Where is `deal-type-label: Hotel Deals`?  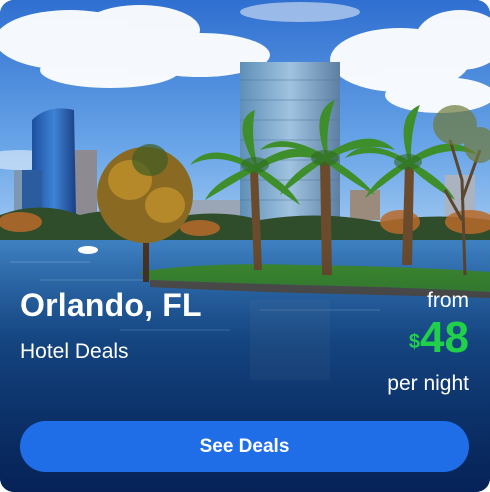 deal-type-label: Hotel Deals is located at coordinates (74, 351).